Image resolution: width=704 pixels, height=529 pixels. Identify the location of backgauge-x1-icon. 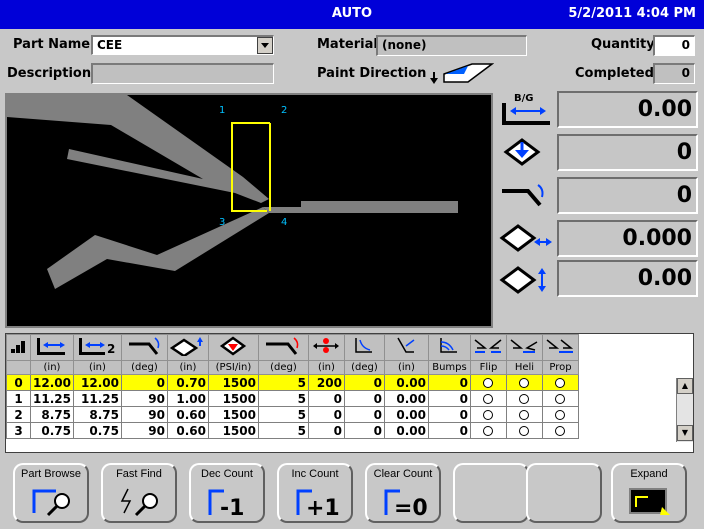
(52, 347).